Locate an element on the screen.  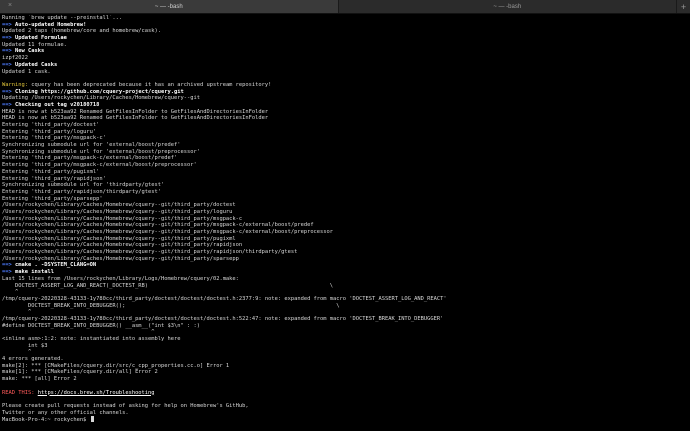
terminal-line: 4 errors generated. is located at coordinates (345, 359).